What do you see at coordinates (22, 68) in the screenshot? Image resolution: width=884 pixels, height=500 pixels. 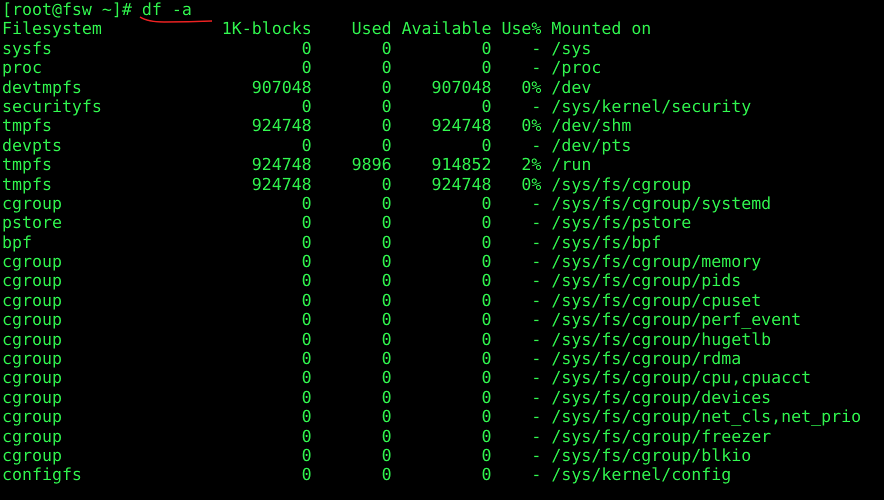 I see `table-cell-text: proc` at bounding box center [22, 68].